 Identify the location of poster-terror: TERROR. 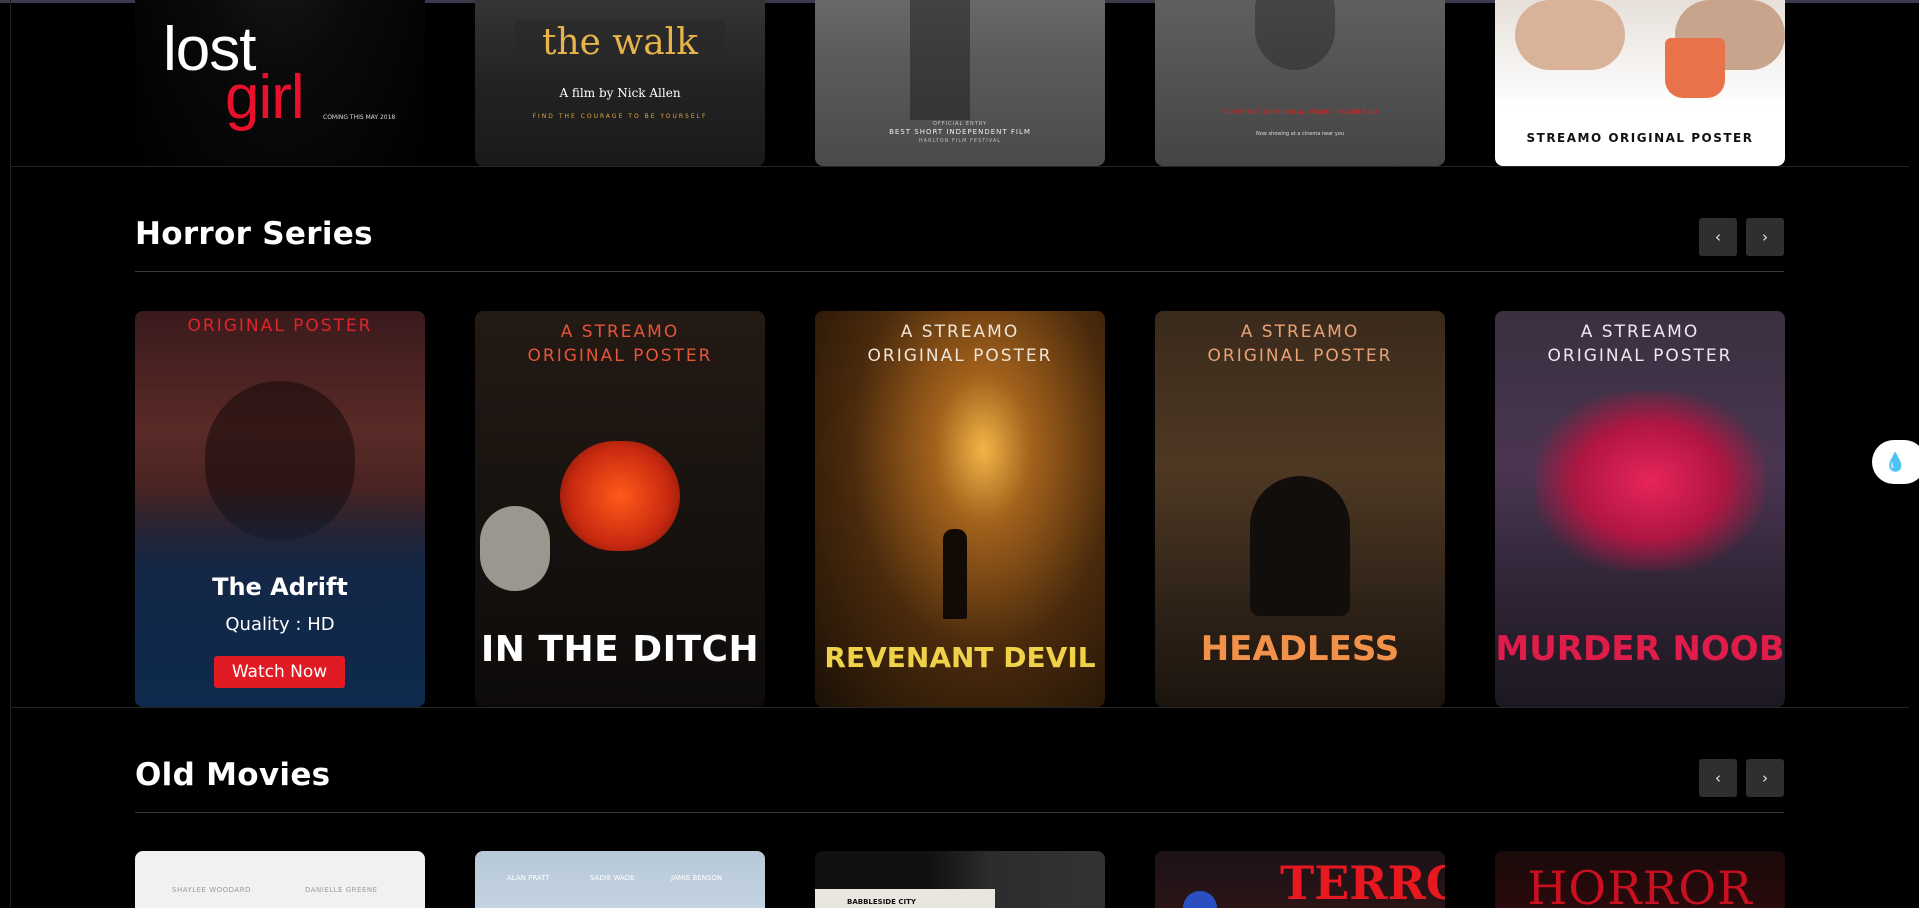
(1300, 879).